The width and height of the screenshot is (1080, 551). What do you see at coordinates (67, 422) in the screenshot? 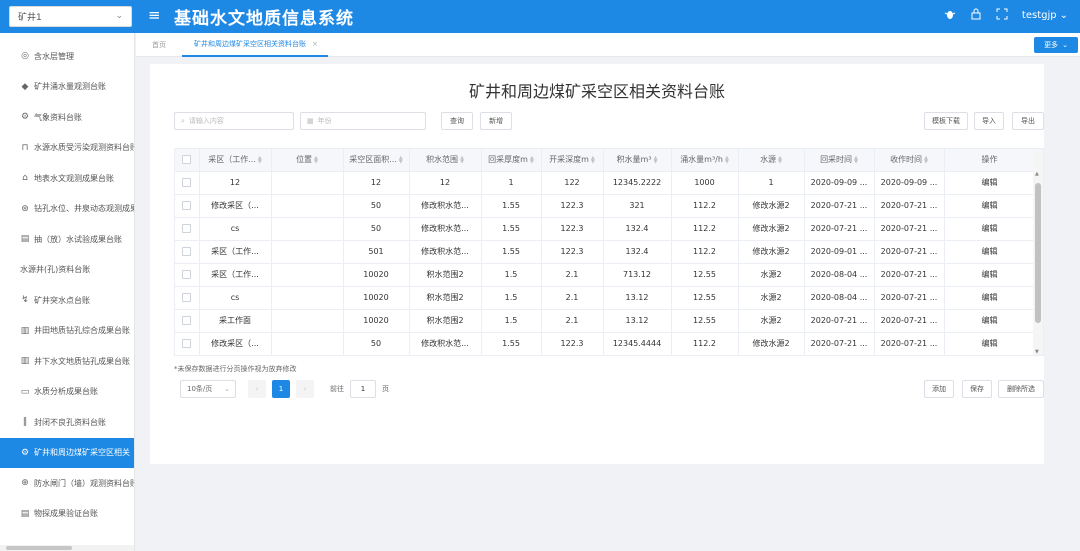
I see `sidebar-item: ‖ 封闭不良孔资料台账` at bounding box center [67, 422].